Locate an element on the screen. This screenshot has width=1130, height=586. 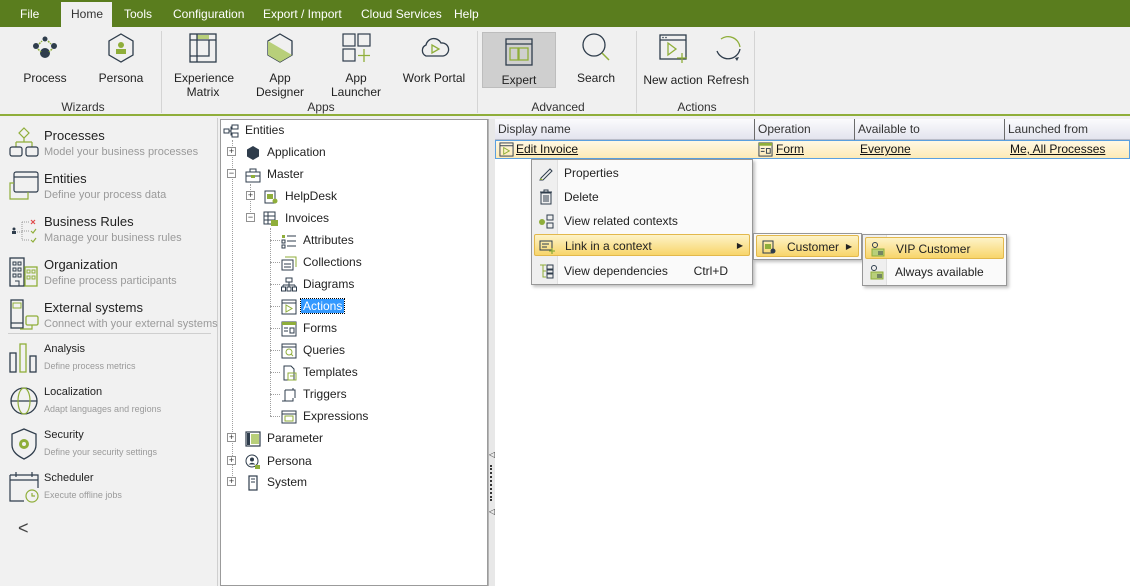
nav-subtitle: Model your business processes is located at coordinates (121, 152).